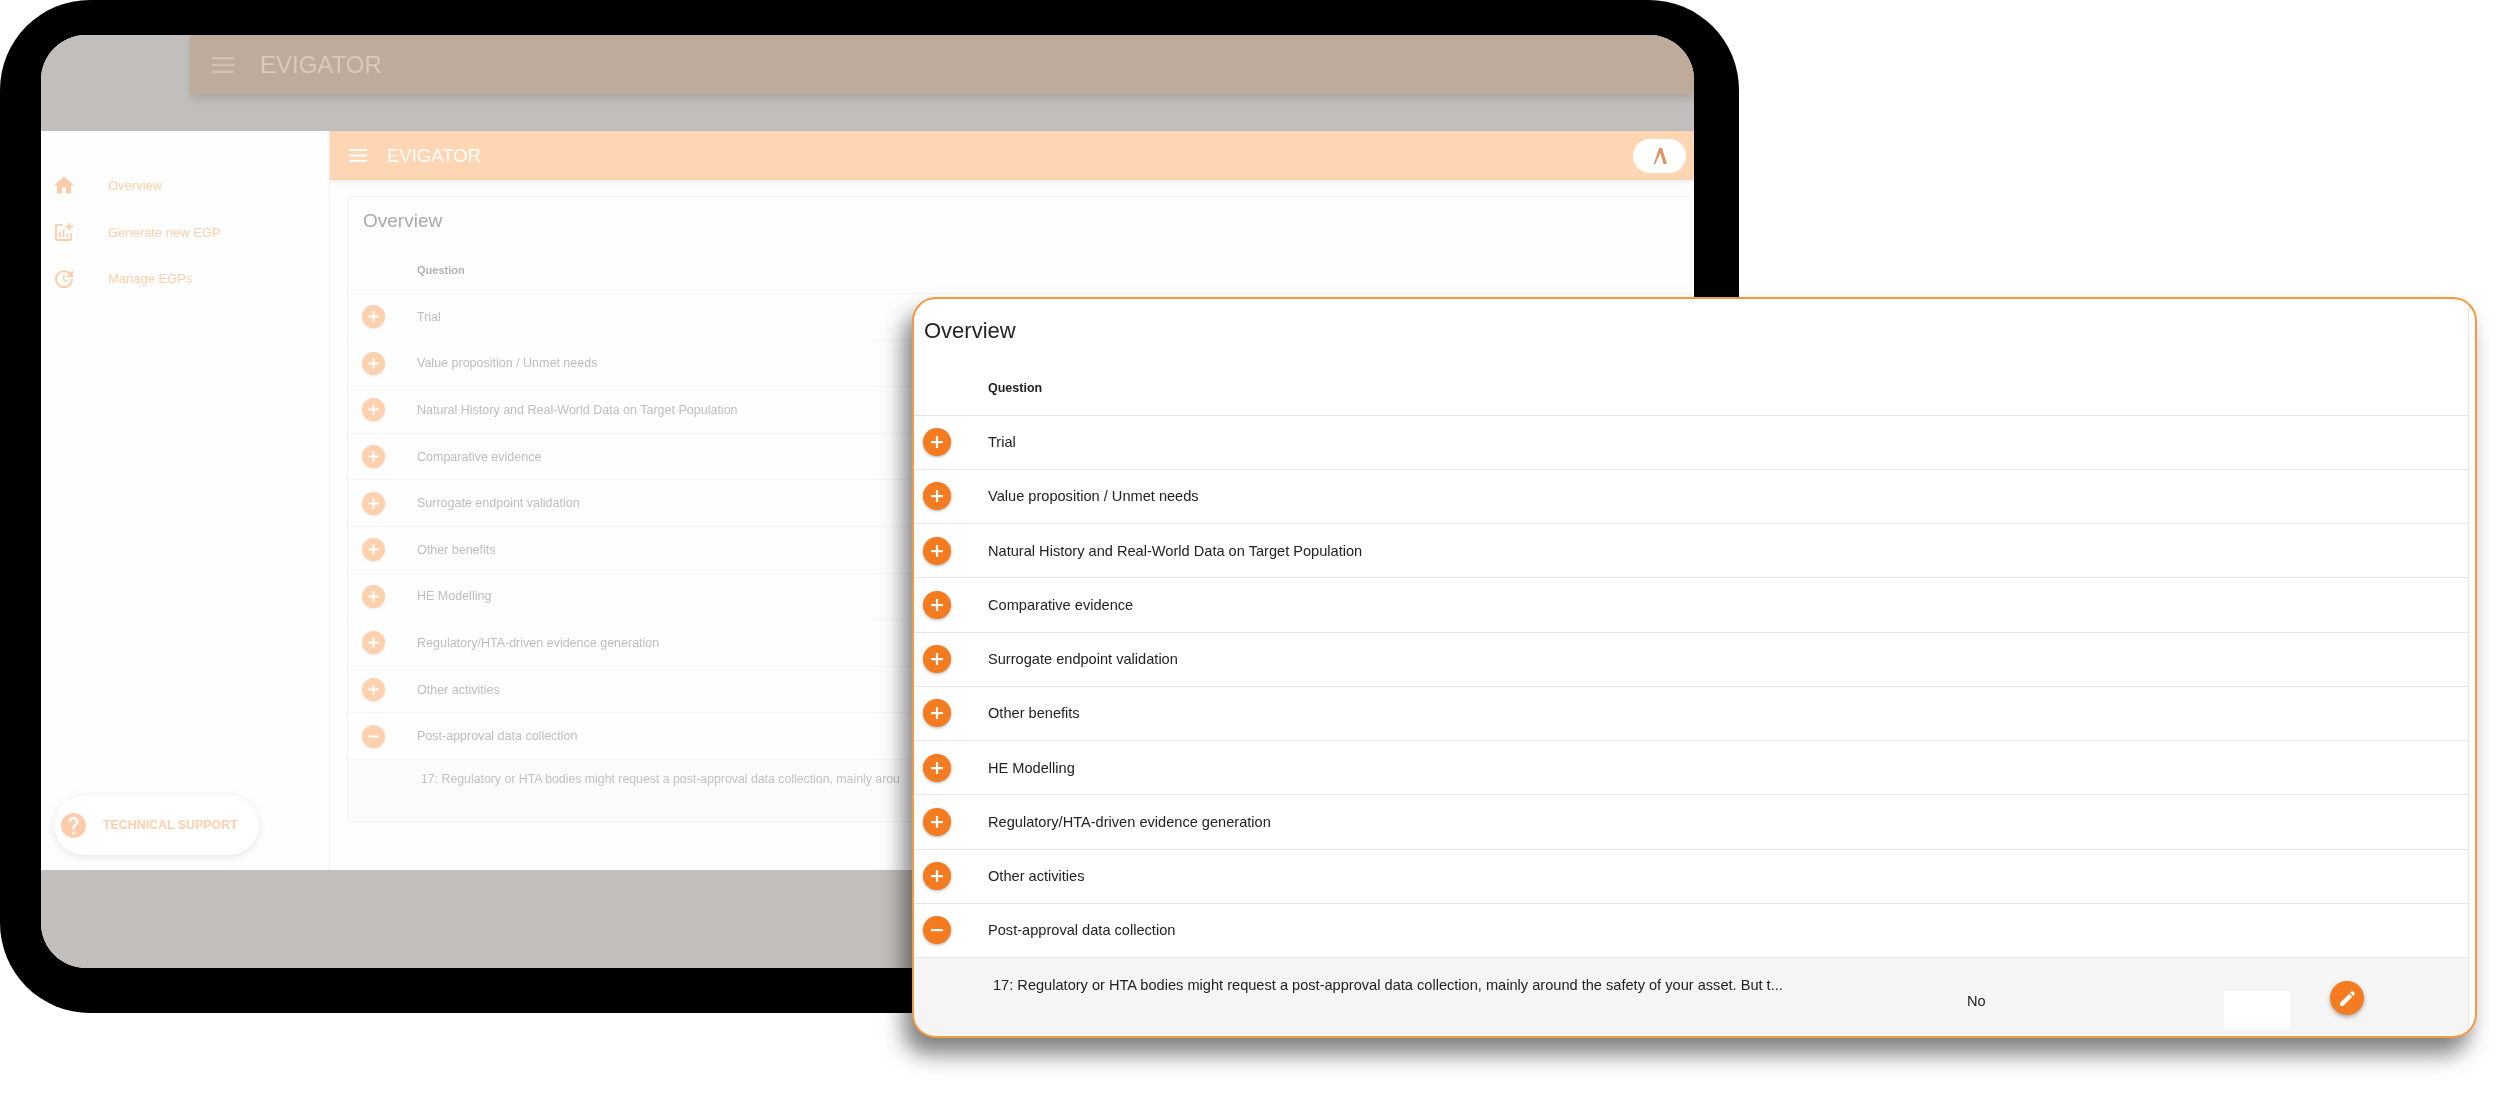  I want to click on sidebar-item: Overview, so click(106, 185).